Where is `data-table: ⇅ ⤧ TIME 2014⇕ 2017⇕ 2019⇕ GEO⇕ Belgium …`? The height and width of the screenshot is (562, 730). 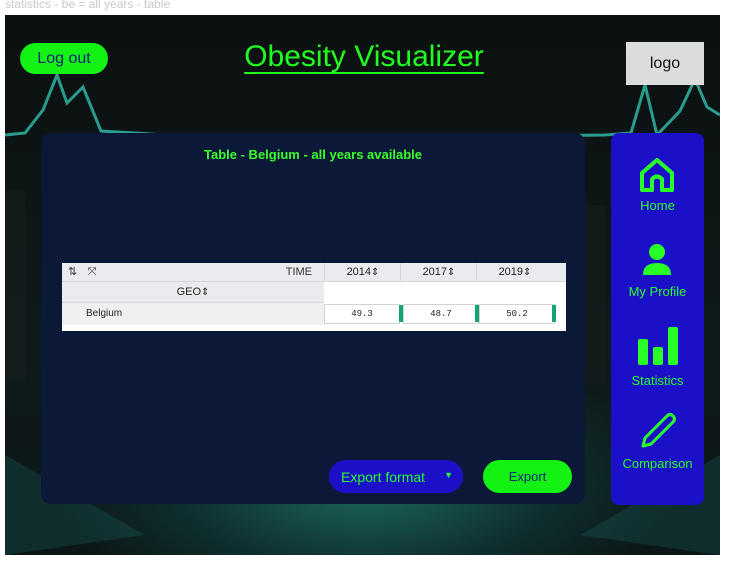
data-table: ⇅ ⤧ TIME 2014⇕ 2017⇕ 2019⇕ GEO⇕ Belgium … is located at coordinates (314, 297).